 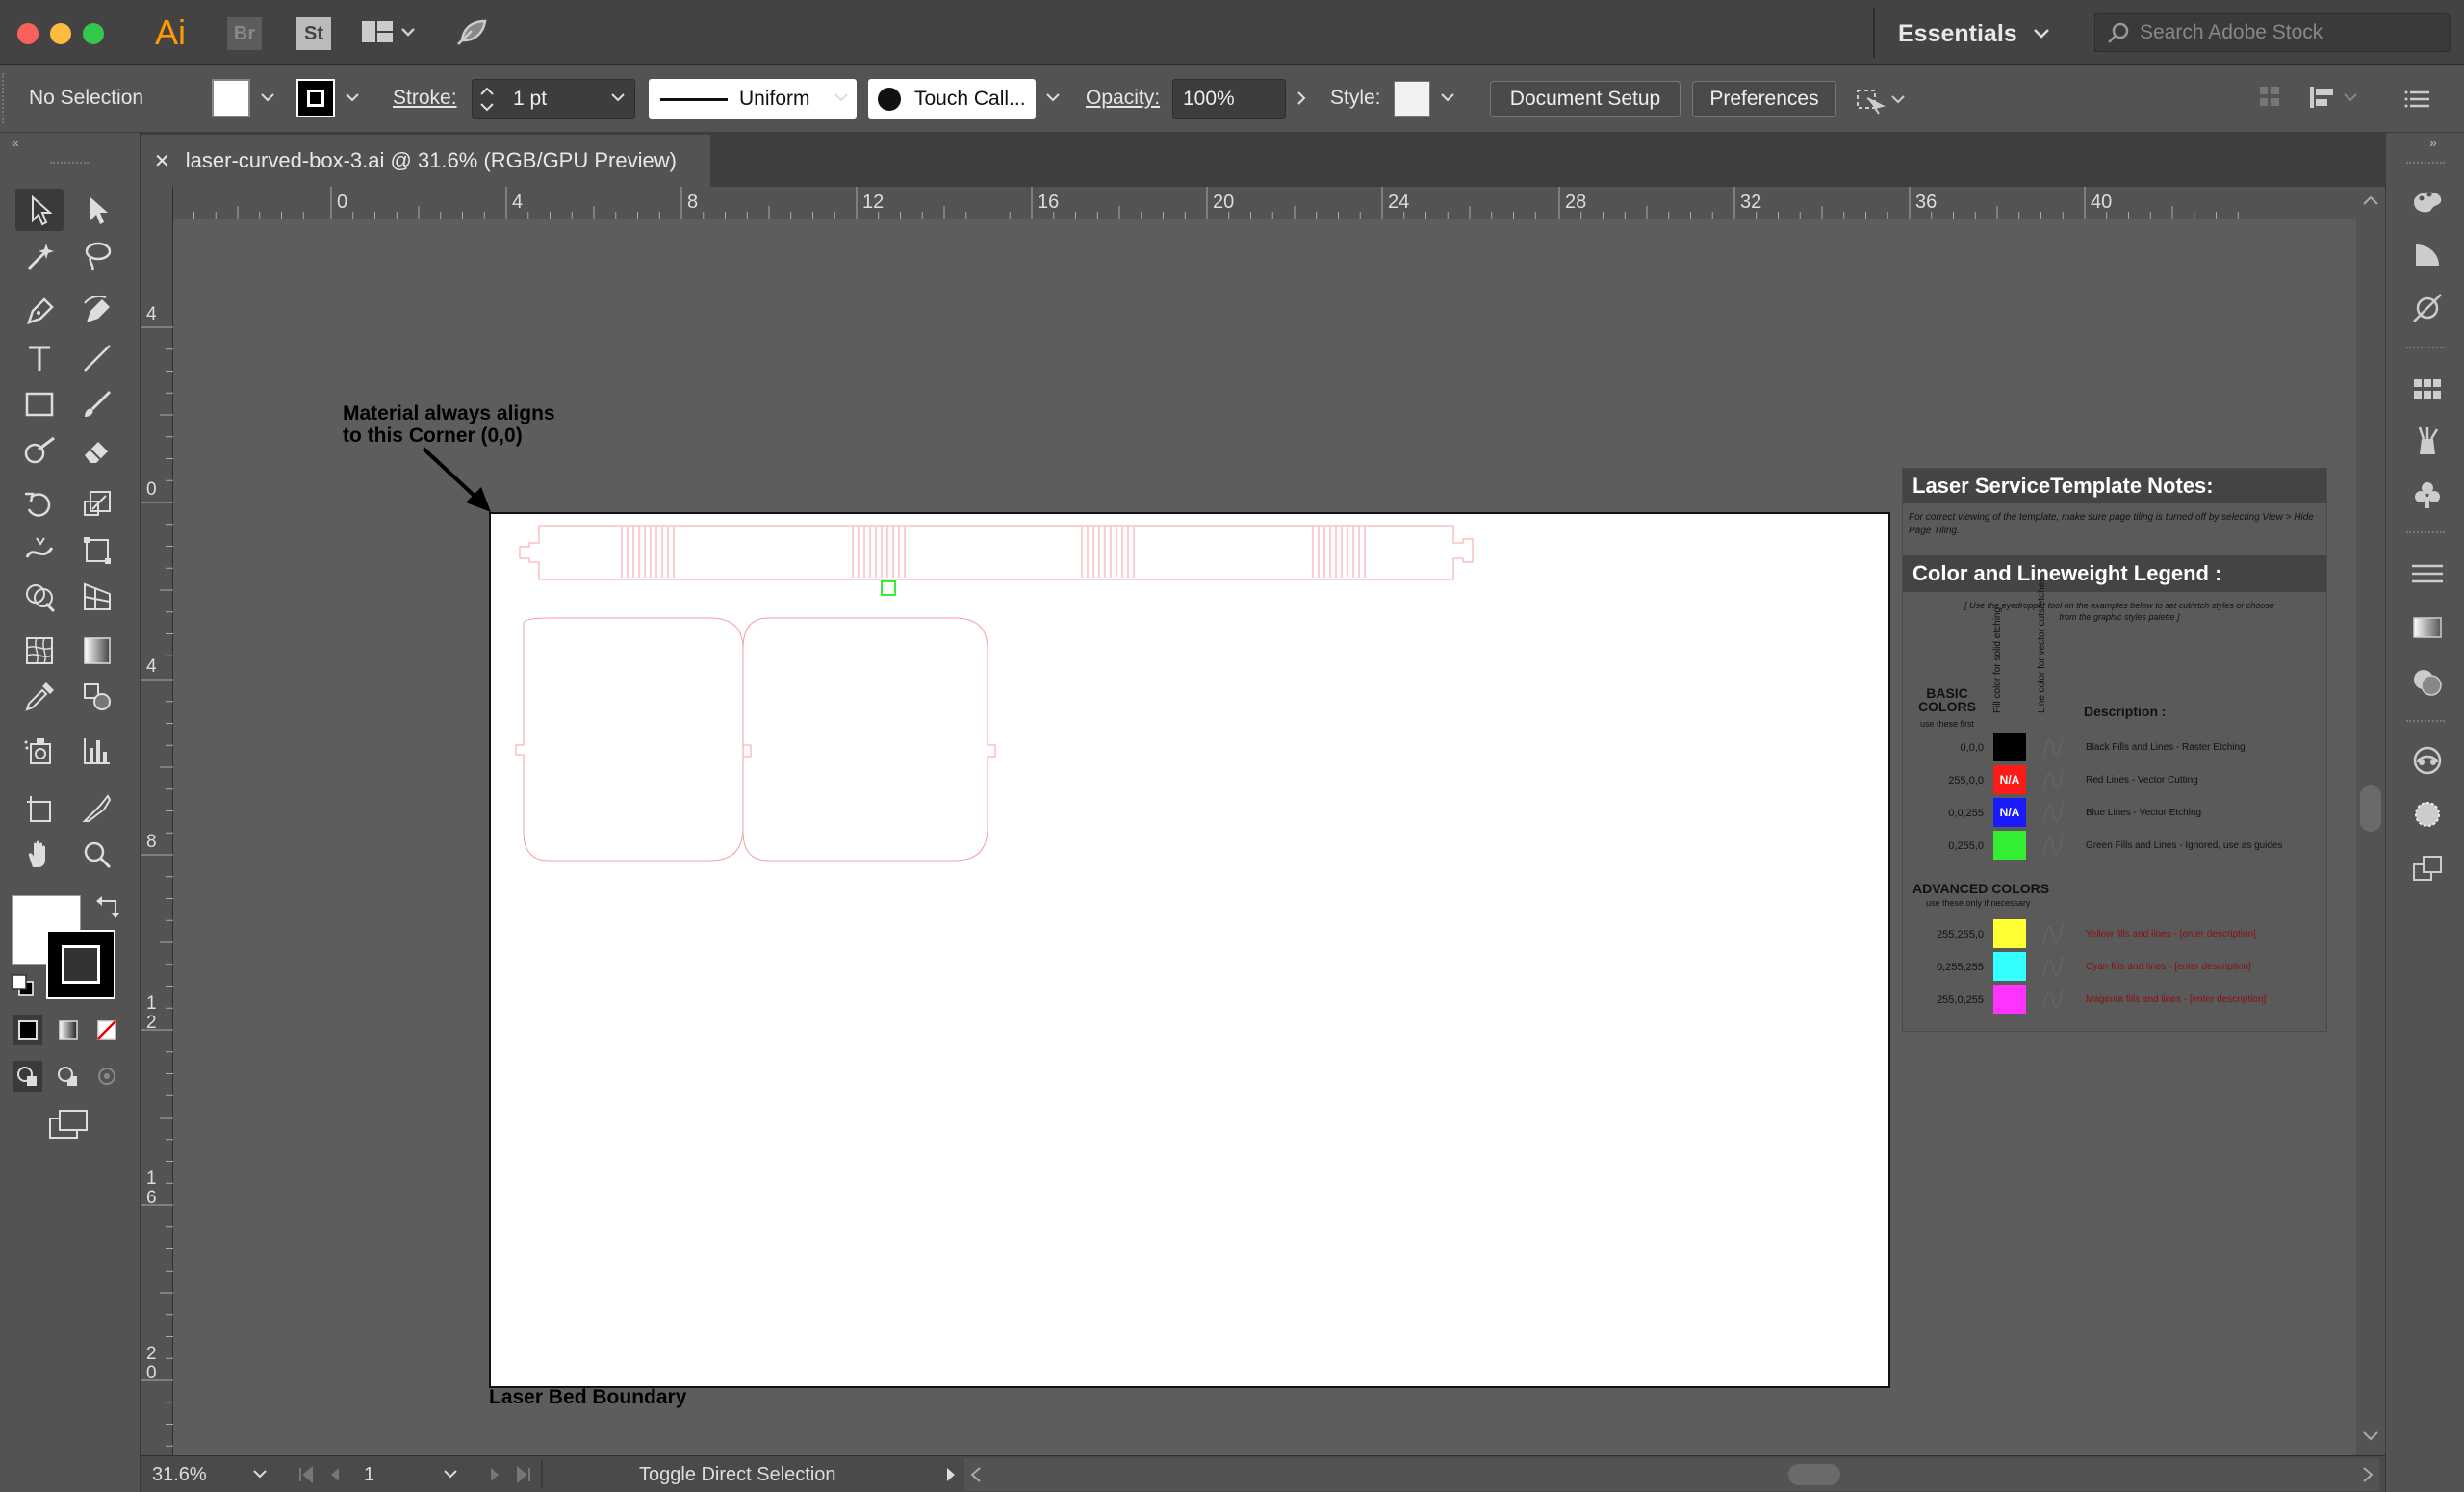 What do you see at coordinates (97, 256) in the screenshot?
I see `lasso-tool` at bounding box center [97, 256].